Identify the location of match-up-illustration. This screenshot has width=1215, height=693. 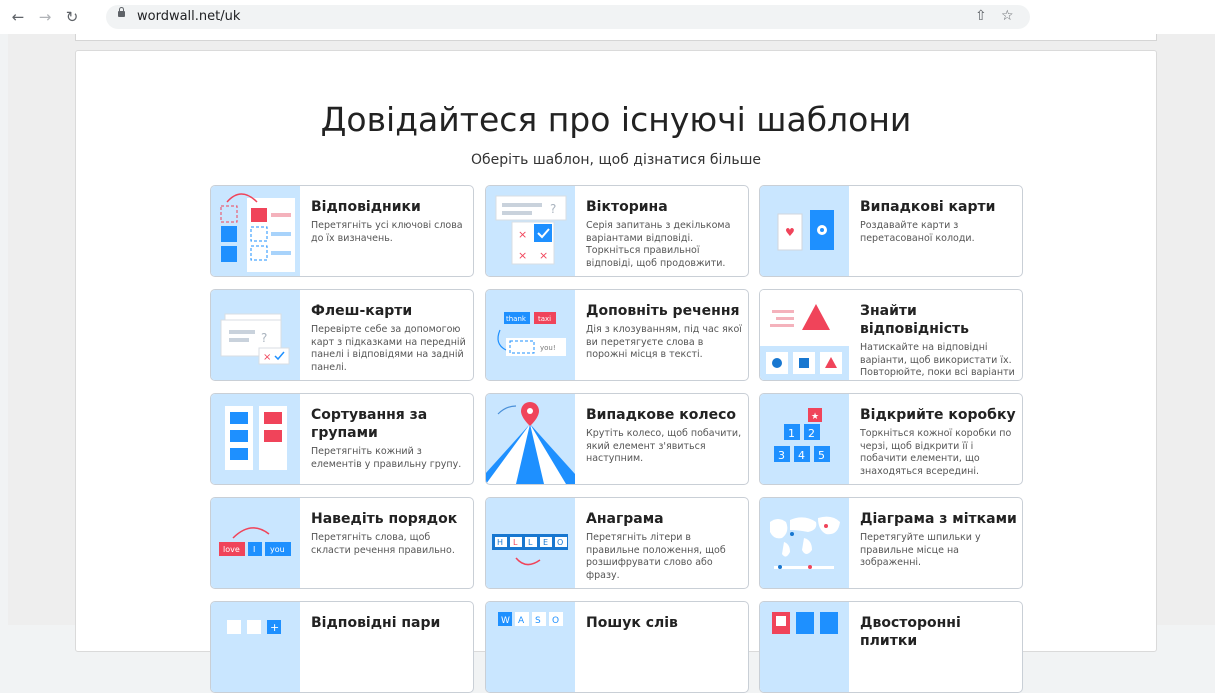
(257, 232).